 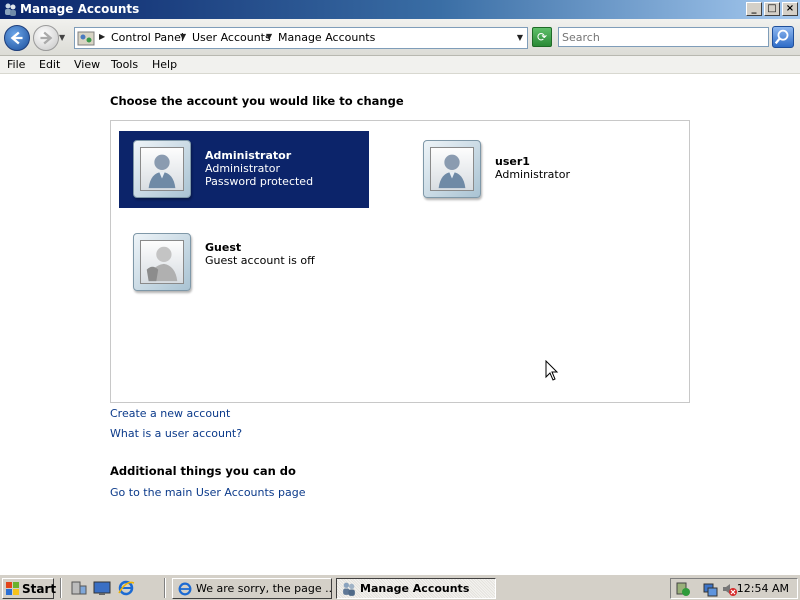 I want to click on system-tray: 12:54 AM, so click(x=734, y=588).